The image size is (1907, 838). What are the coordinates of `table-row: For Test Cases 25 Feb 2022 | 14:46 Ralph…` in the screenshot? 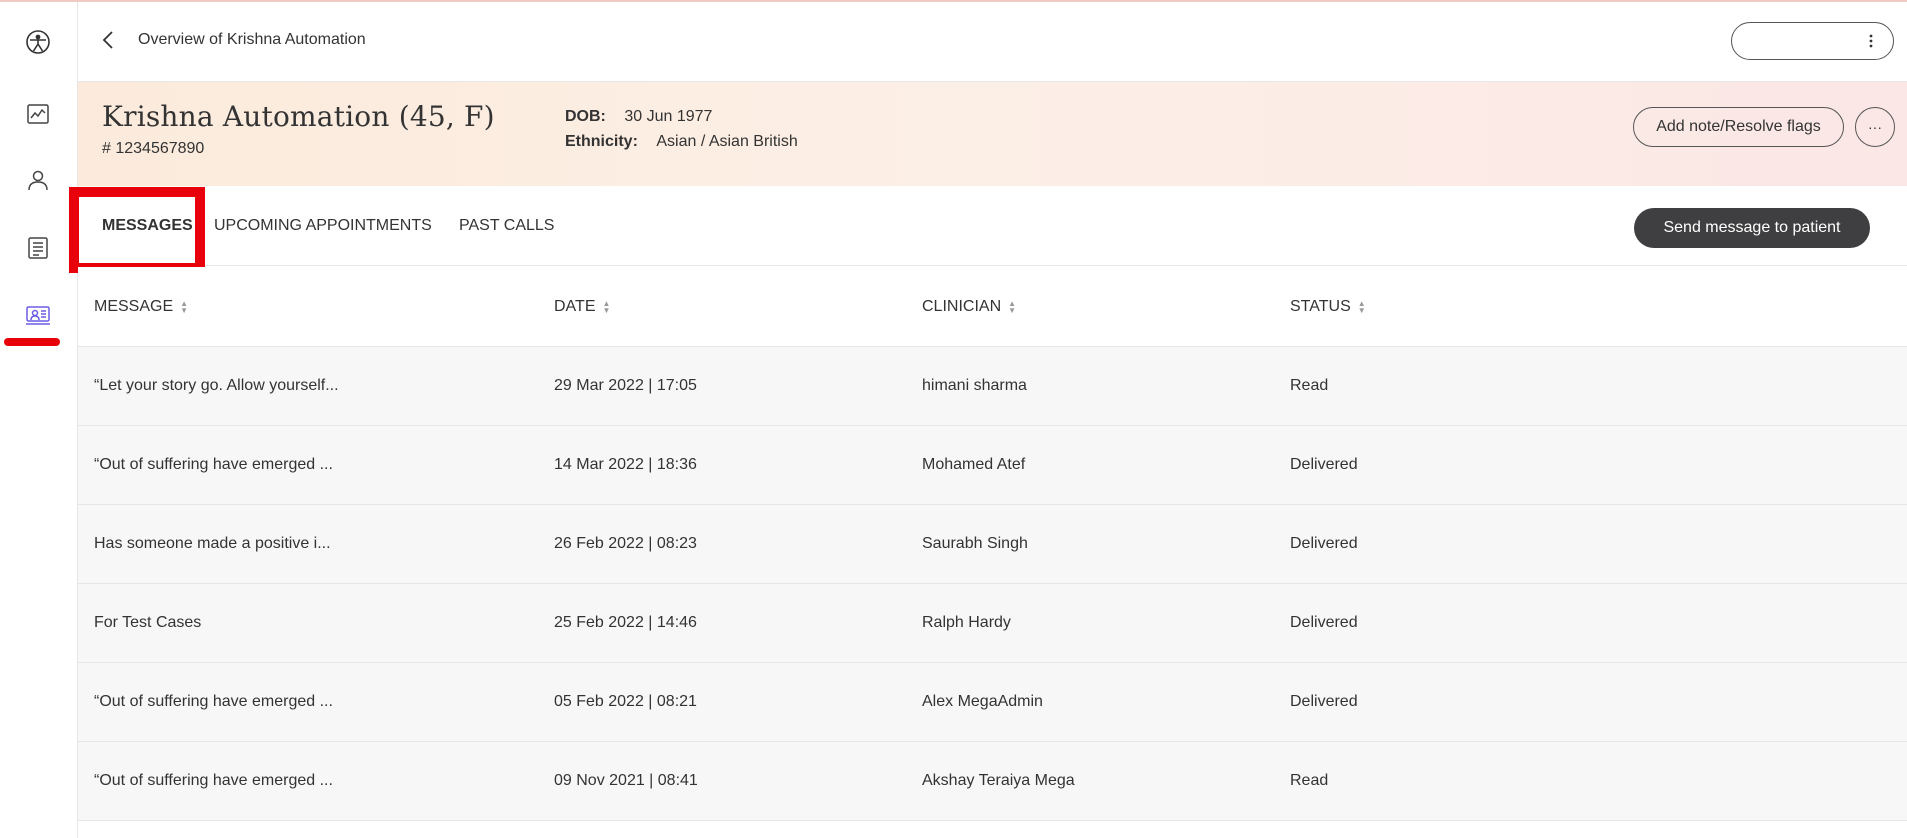 It's located at (992, 623).